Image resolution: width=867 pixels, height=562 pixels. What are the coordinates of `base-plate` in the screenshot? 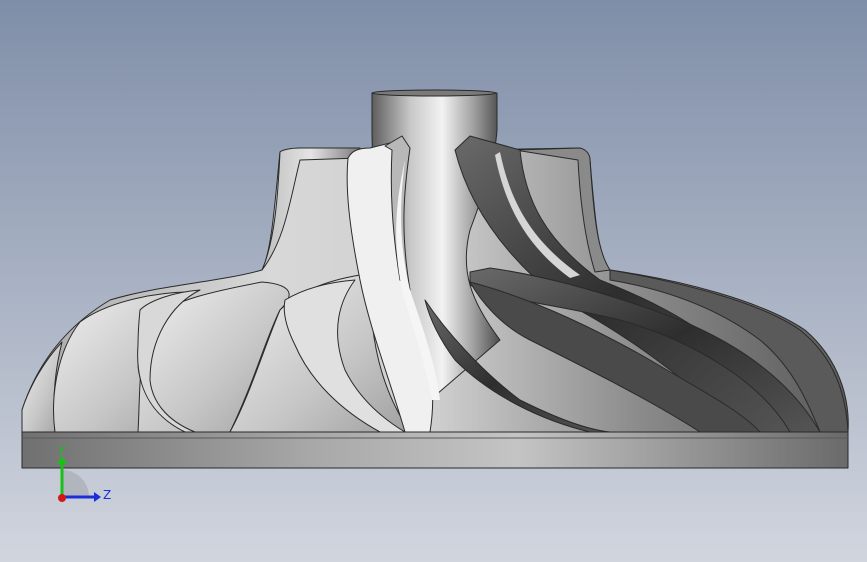 It's located at (435, 450).